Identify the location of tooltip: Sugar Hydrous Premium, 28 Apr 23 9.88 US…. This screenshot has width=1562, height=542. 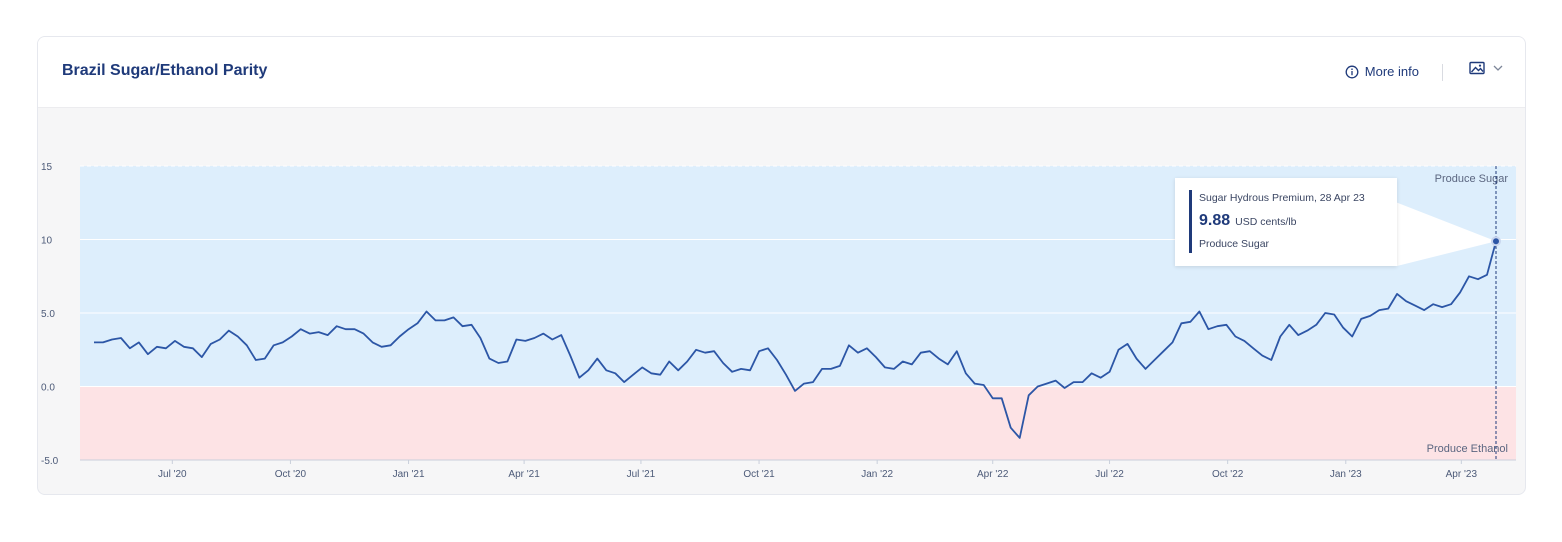
(1286, 222).